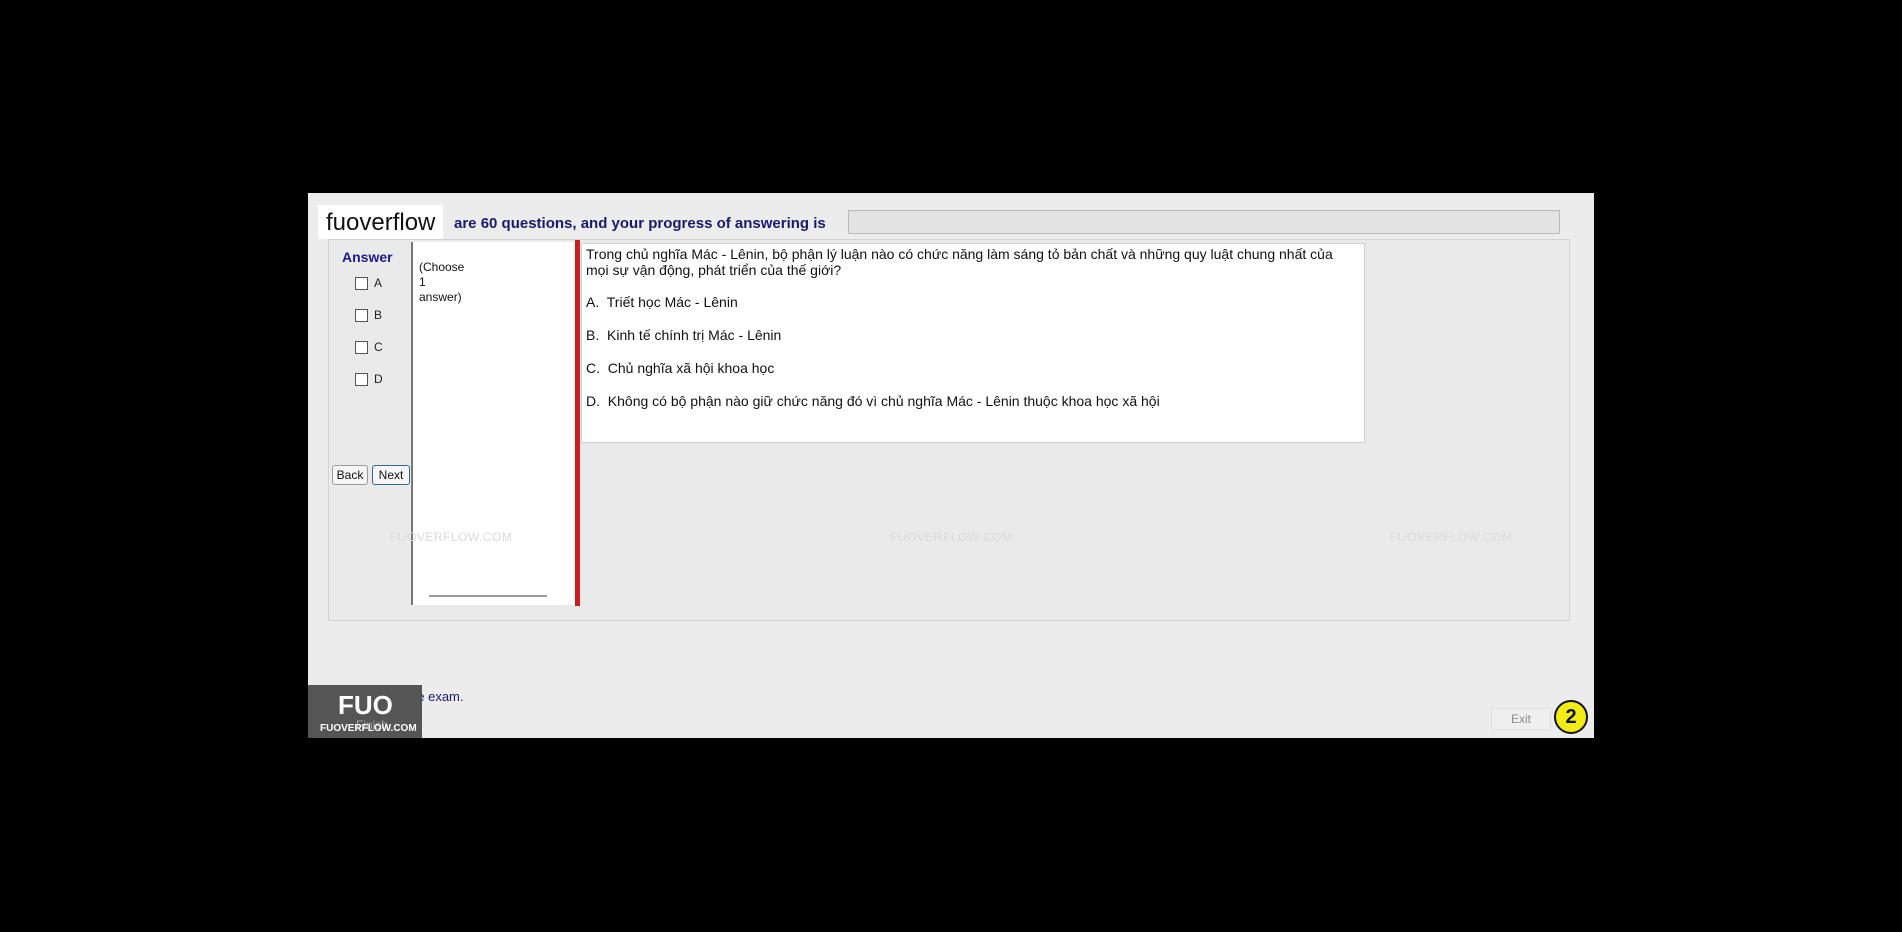 Image resolution: width=1902 pixels, height=932 pixels. What do you see at coordinates (381, 222) in the screenshot?
I see `brand-watermark-label: fuoverflow` at bounding box center [381, 222].